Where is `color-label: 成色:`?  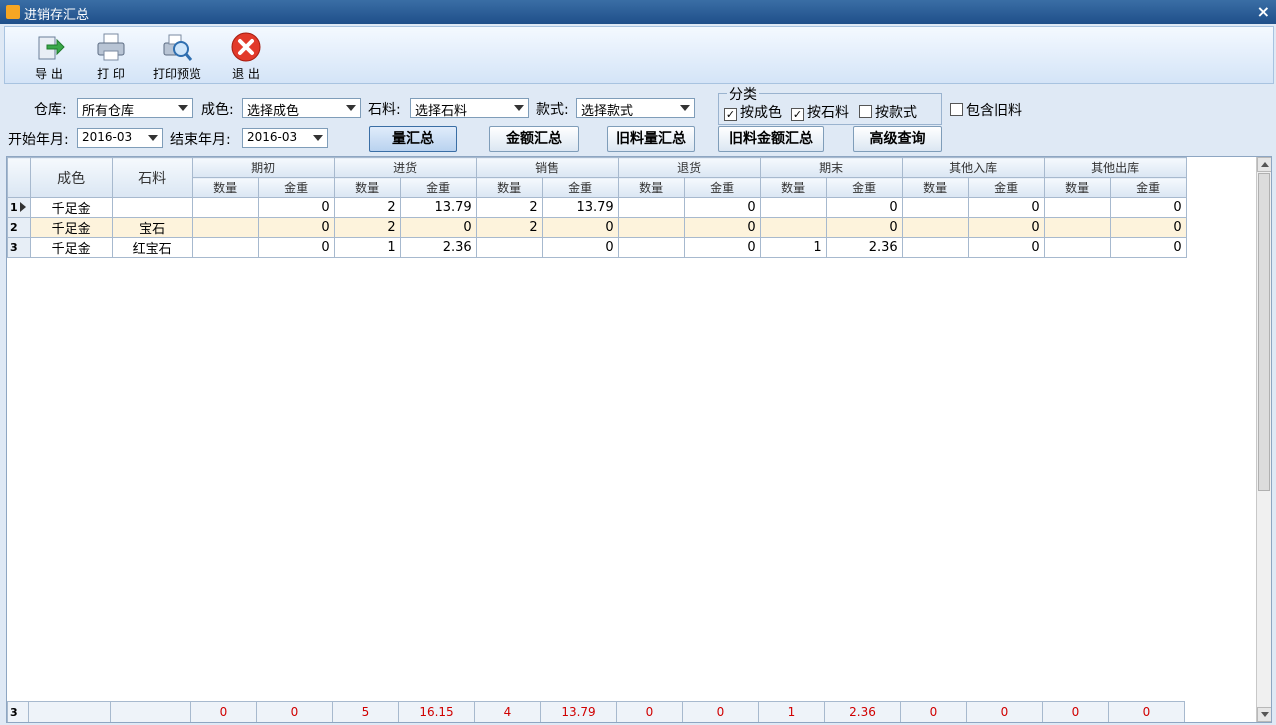
color-label: 成色: is located at coordinates (217, 110).